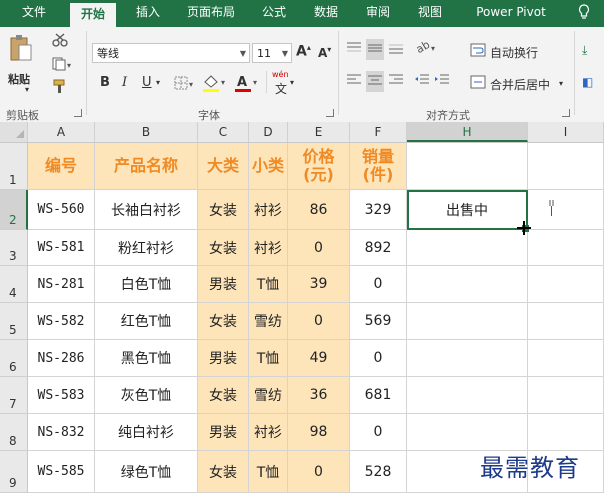 Image resolution: width=604 pixels, height=493 pixels. What do you see at coordinates (61, 472) in the screenshot?
I see `cell-code: WS-585` at bounding box center [61, 472].